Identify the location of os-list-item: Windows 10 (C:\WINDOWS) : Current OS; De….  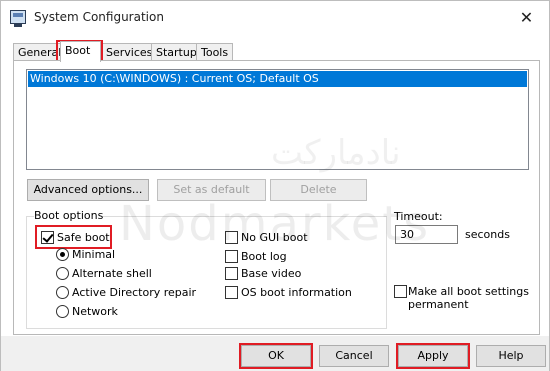
(277, 79).